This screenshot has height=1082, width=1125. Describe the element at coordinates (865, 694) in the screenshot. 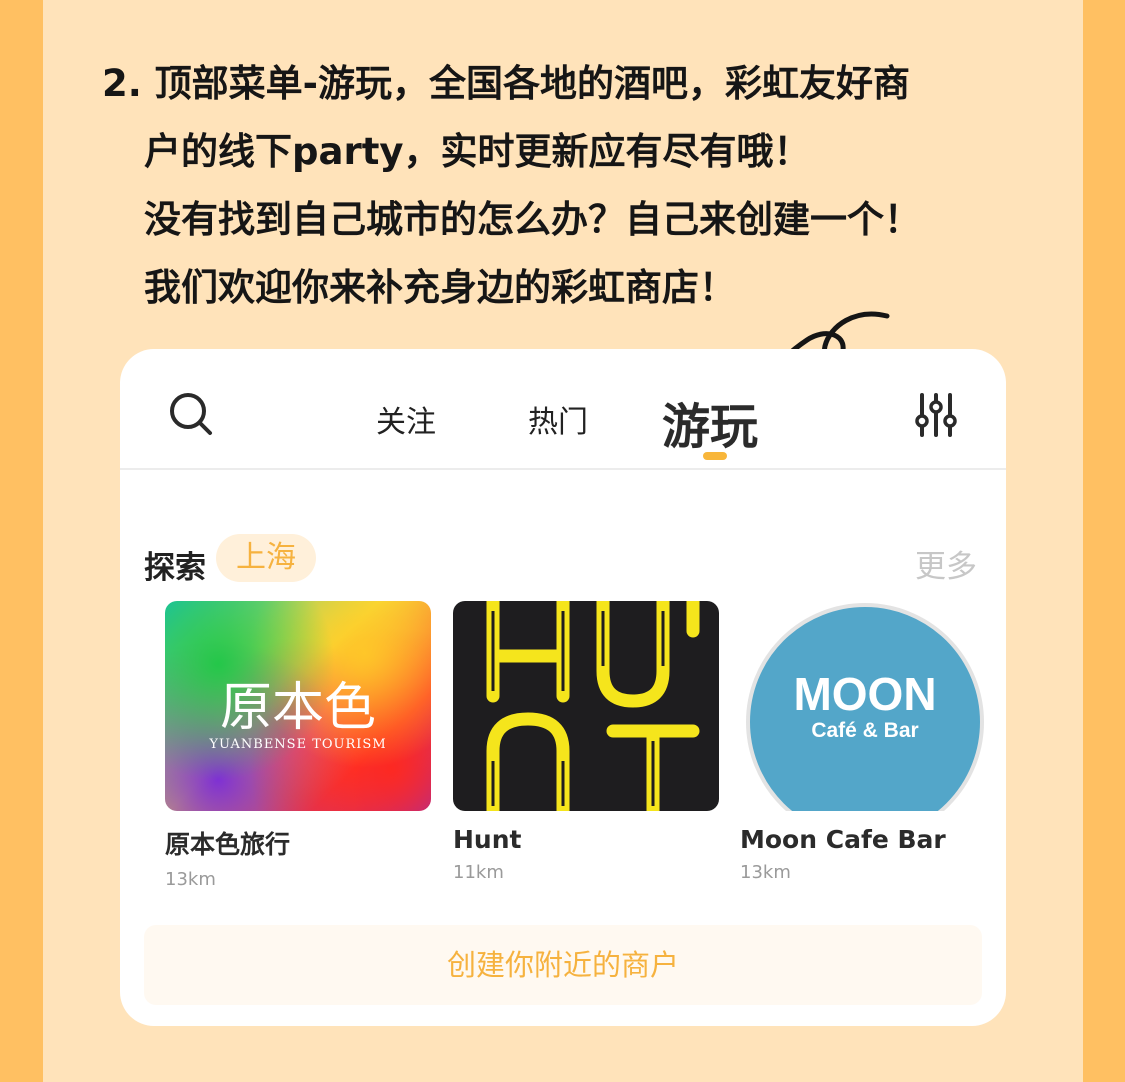

I see `venue-logo-text: MOON` at that location.